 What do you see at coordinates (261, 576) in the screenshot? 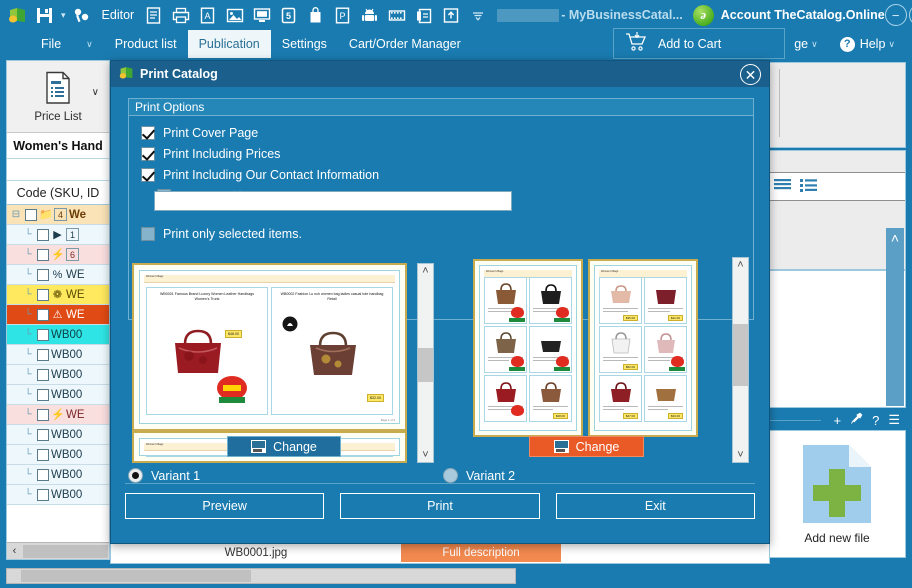
I see `main-hscrollbar` at bounding box center [261, 576].